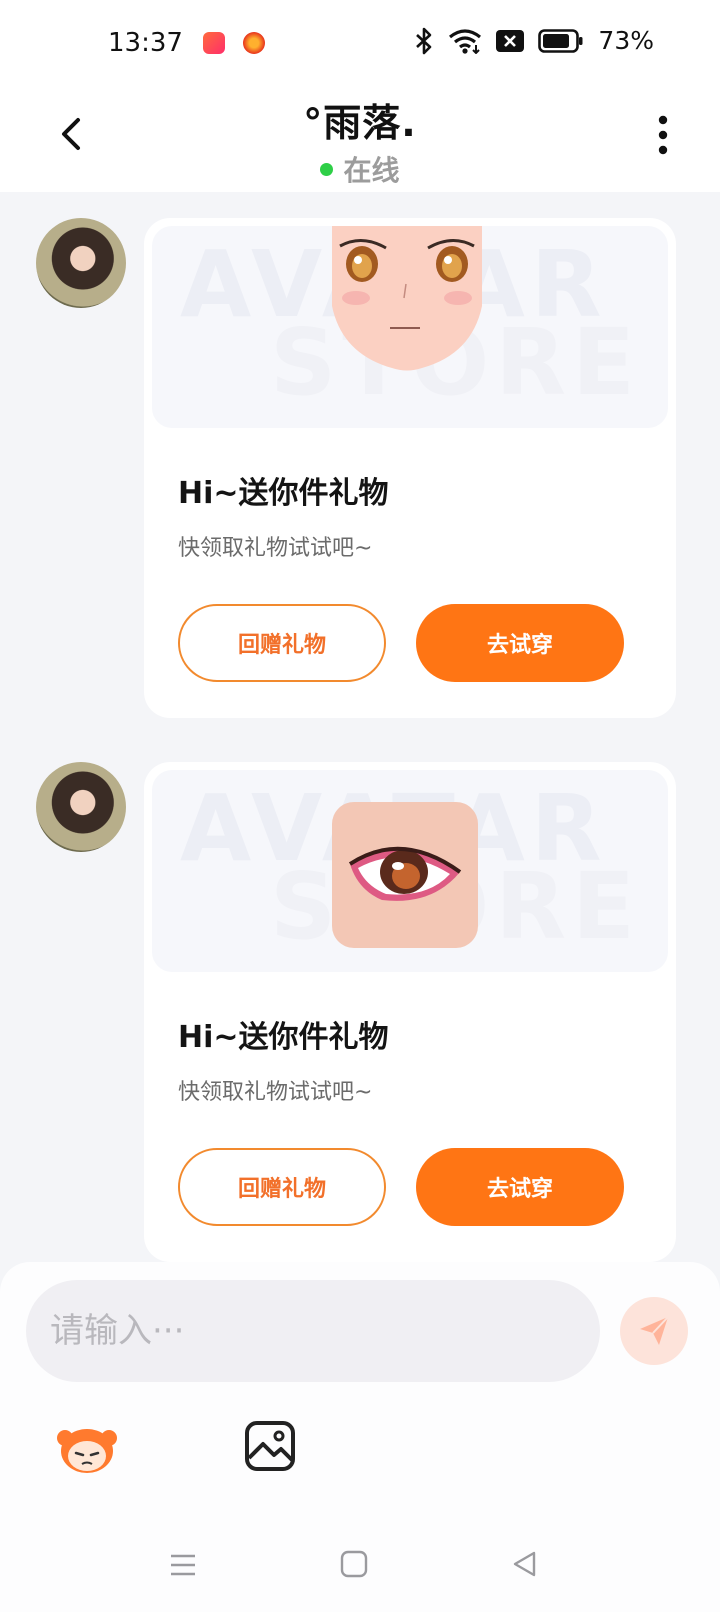  What do you see at coordinates (407, 298) in the screenshot?
I see `anime-face-gift-image` at bounding box center [407, 298].